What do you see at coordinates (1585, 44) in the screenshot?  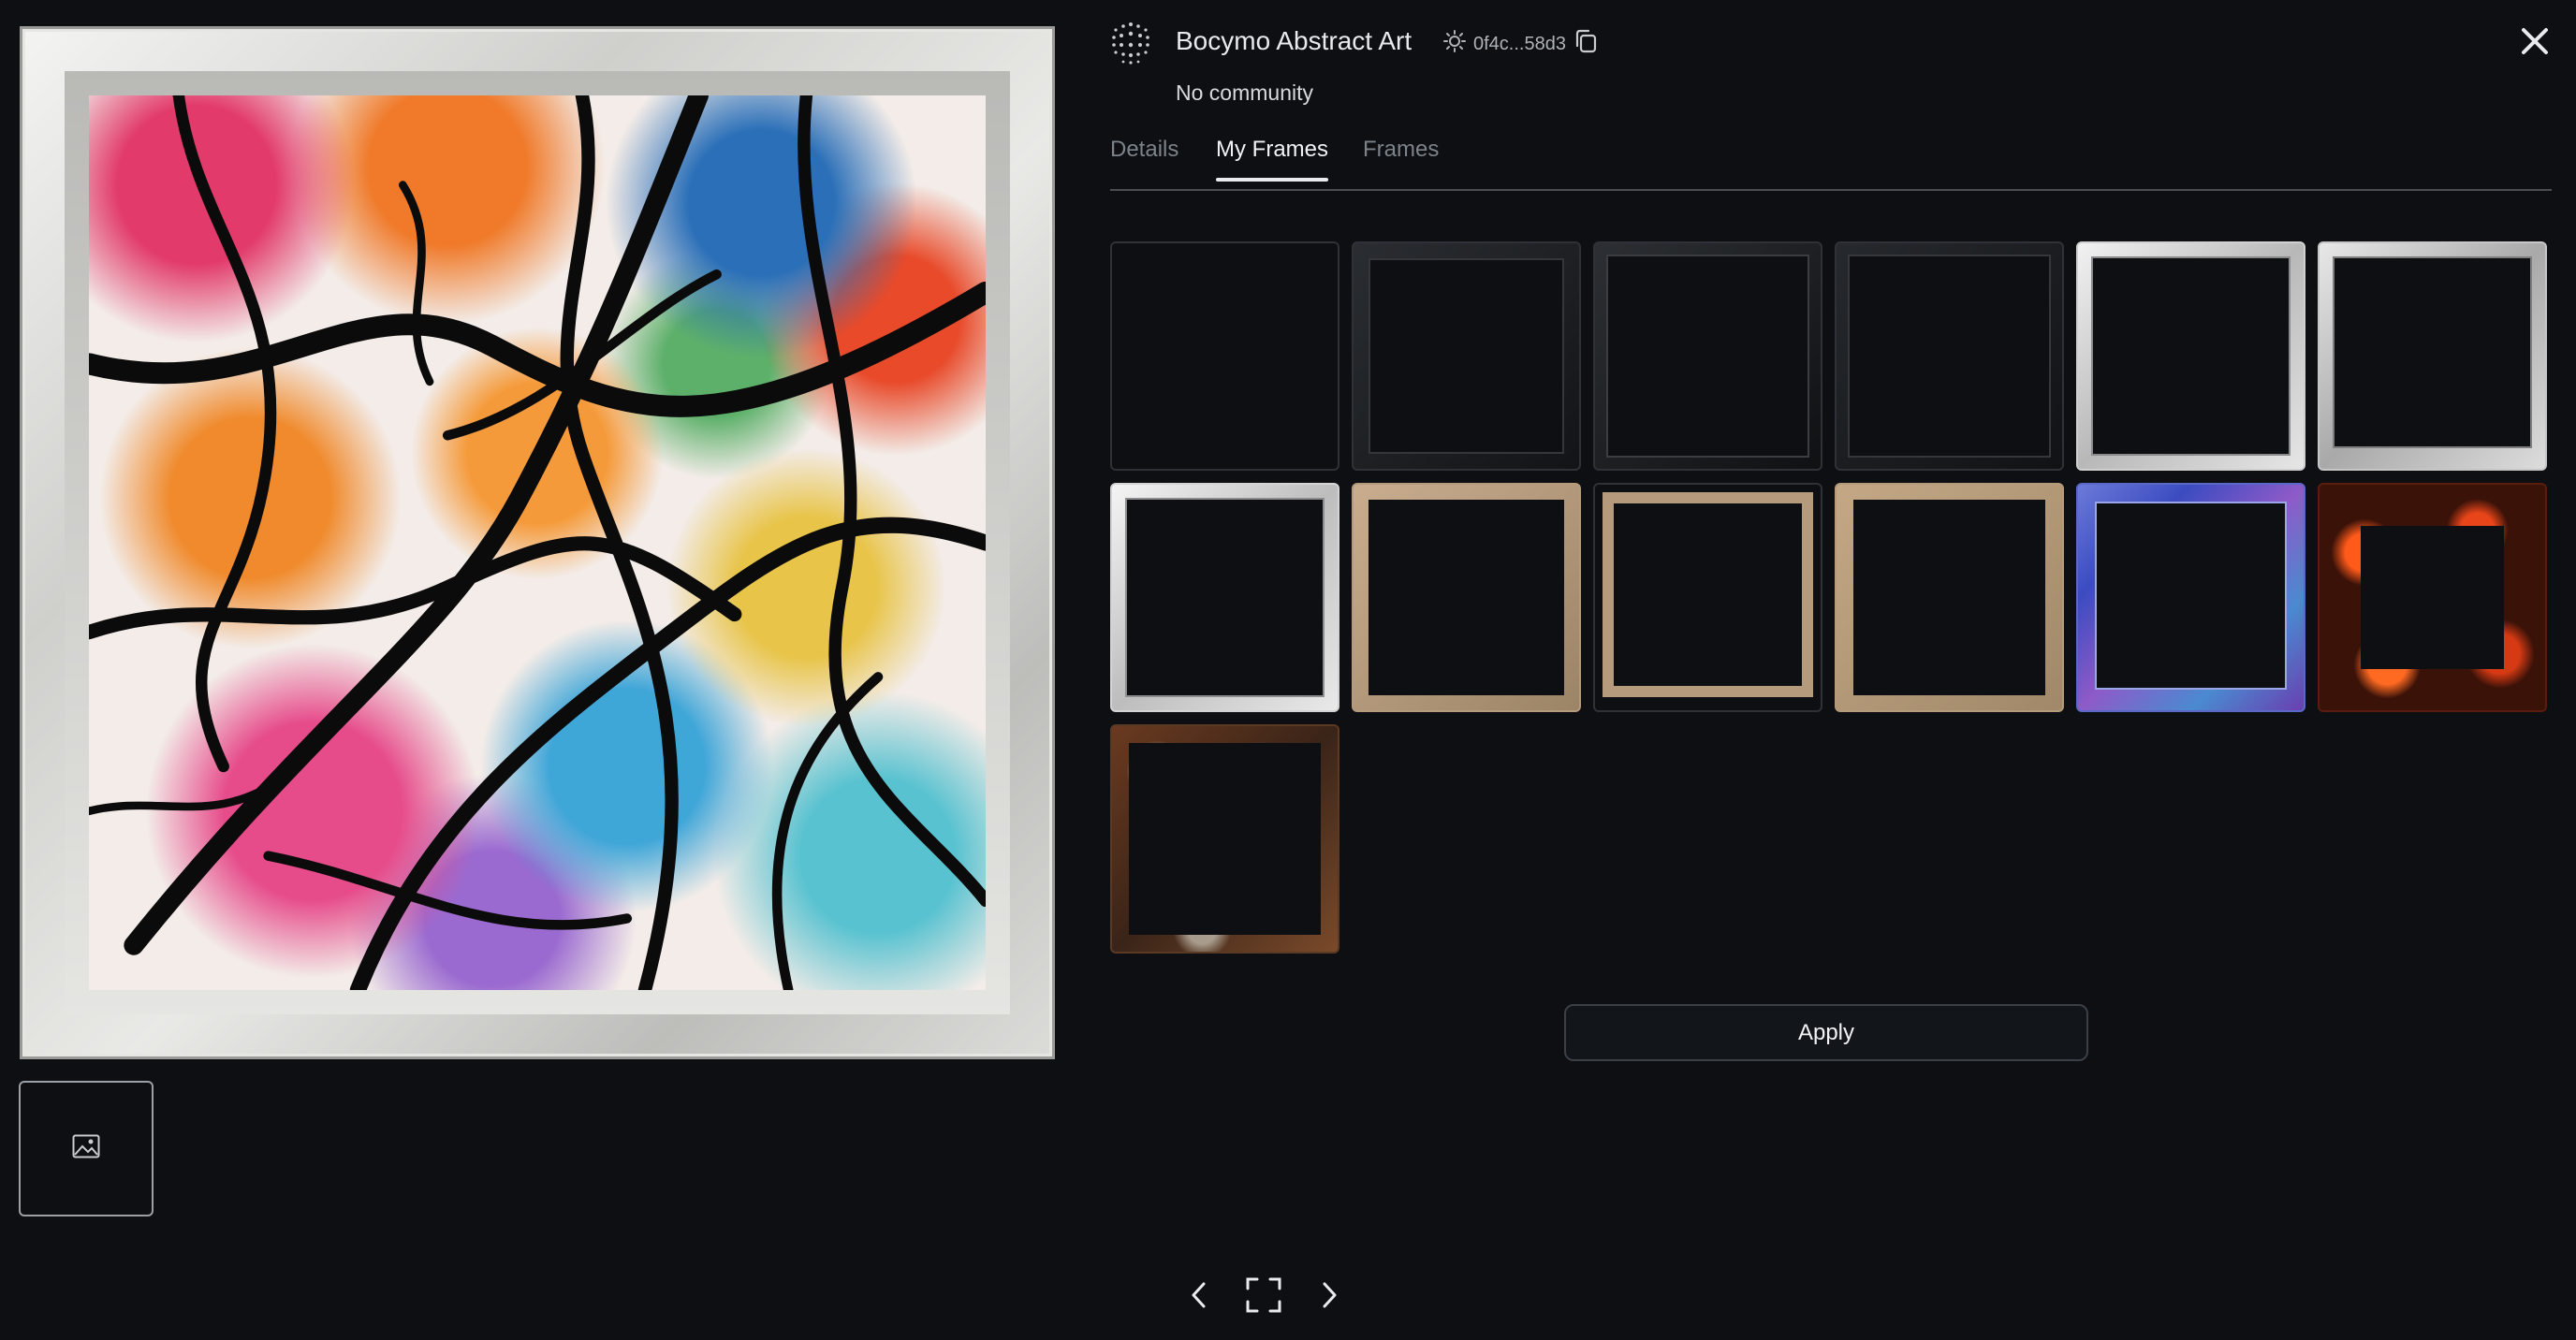 I see `copy-icon` at bounding box center [1585, 44].